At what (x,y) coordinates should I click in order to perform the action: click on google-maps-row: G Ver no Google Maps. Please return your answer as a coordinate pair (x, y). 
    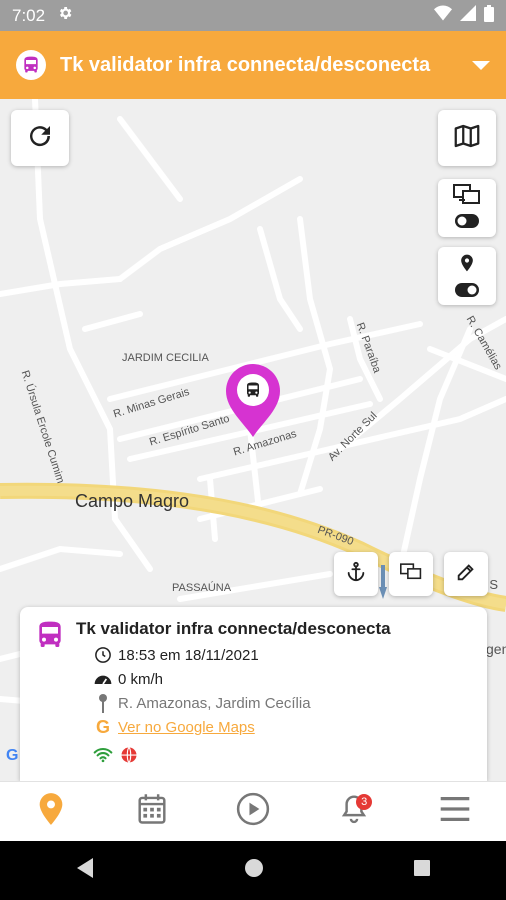
    Looking at the image, I should click on (282, 727).